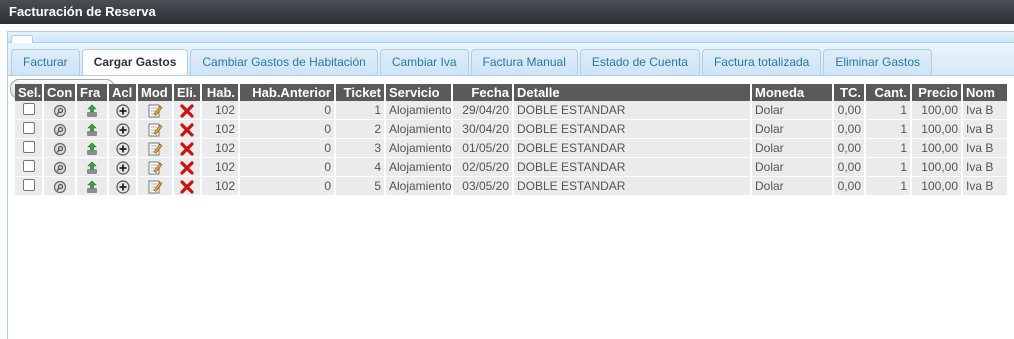 This screenshot has height=339, width=1014. Describe the element at coordinates (937, 92) in the screenshot. I see `column-header: Precio` at that location.